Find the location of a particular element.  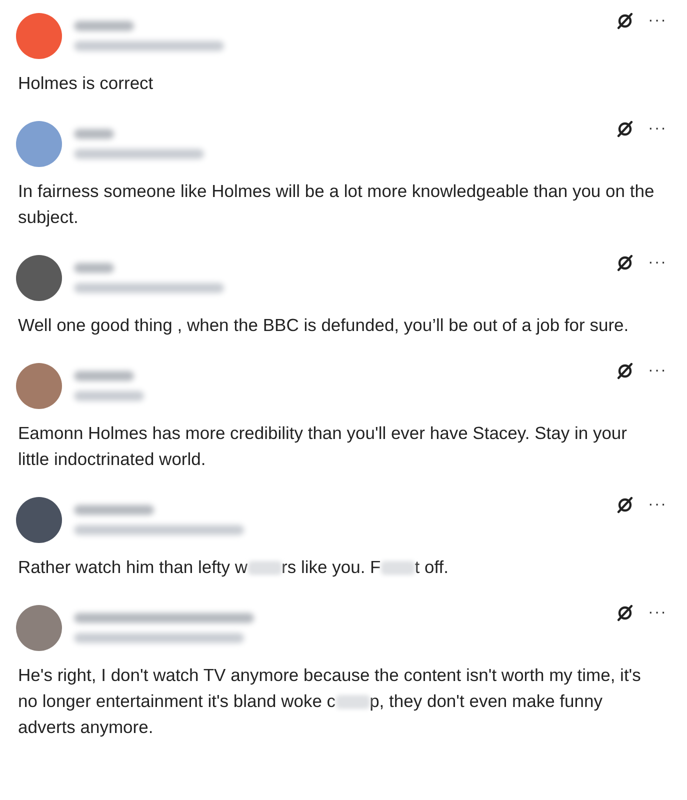

reply-text: In fairness someone like Holmes will be a lot more knowledgeable than you on the subject. is located at coordinates (336, 204).